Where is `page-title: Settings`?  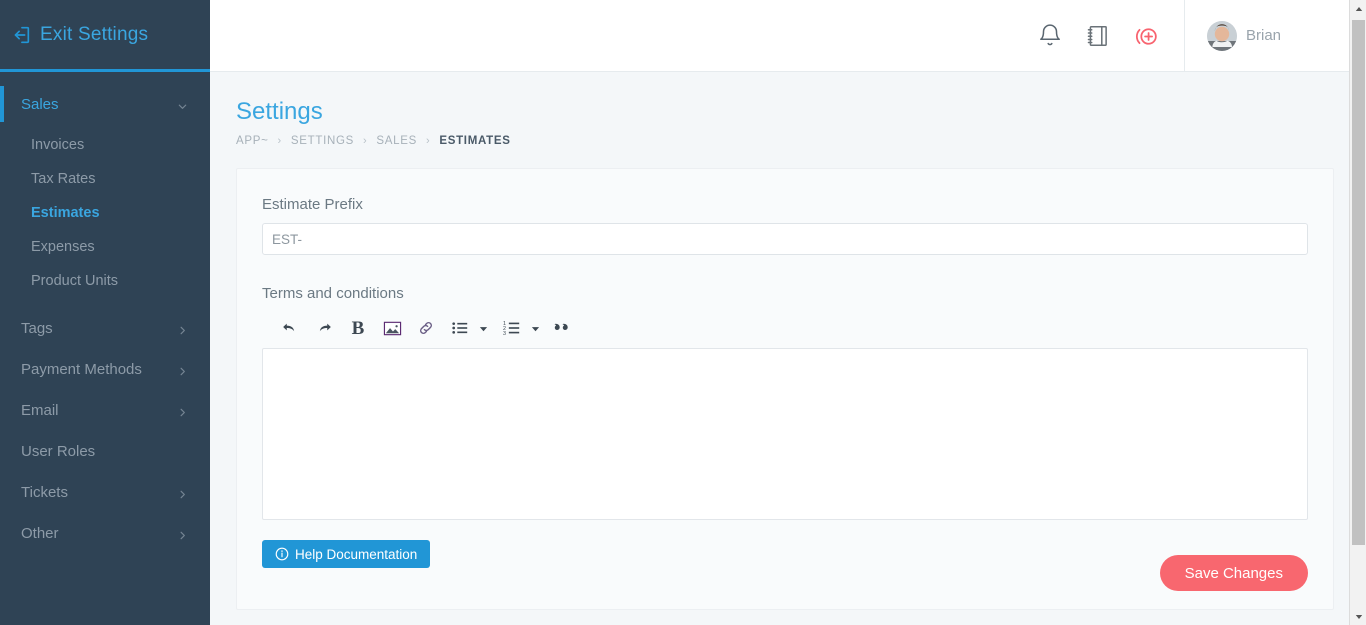
page-title: Settings is located at coordinates (279, 111).